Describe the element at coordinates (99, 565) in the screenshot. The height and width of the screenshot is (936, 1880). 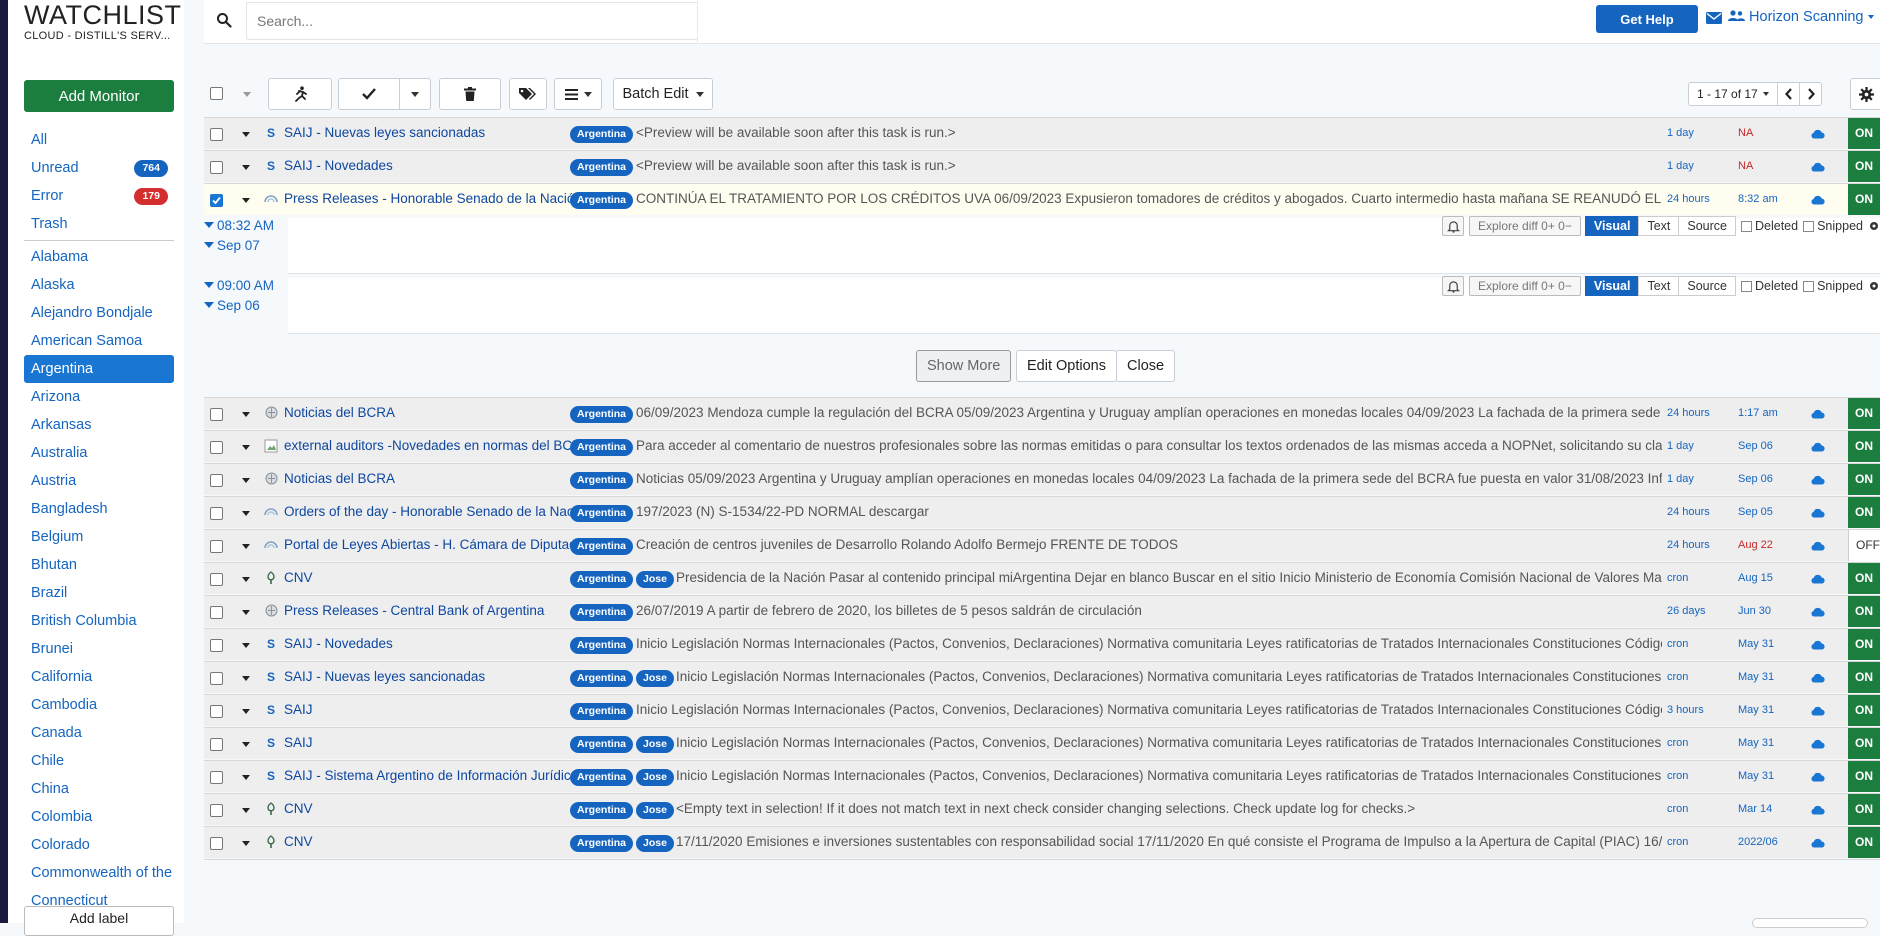
I see `sidebar-item-bhutan: Bhutan` at that location.